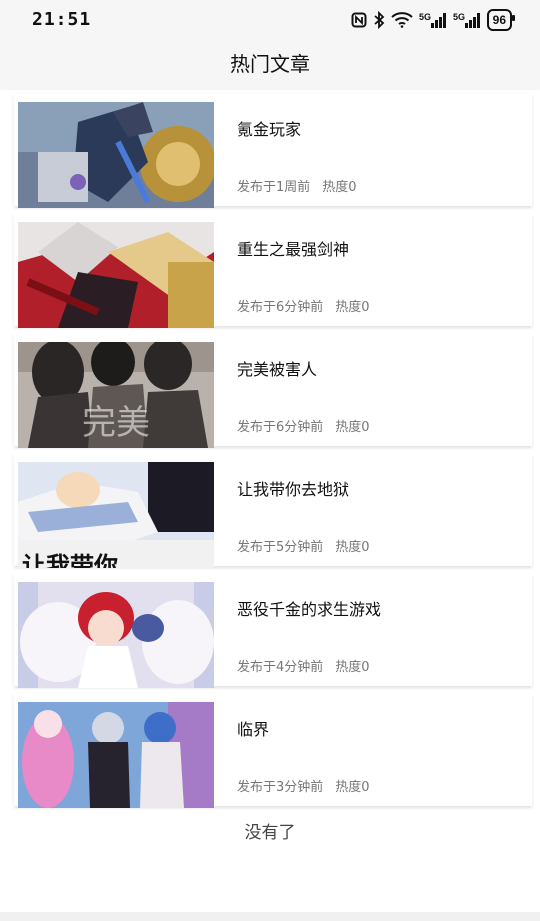 This screenshot has height=921, width=540. I want to click on status-icons: 5G 5G 96, so click(433, 20).